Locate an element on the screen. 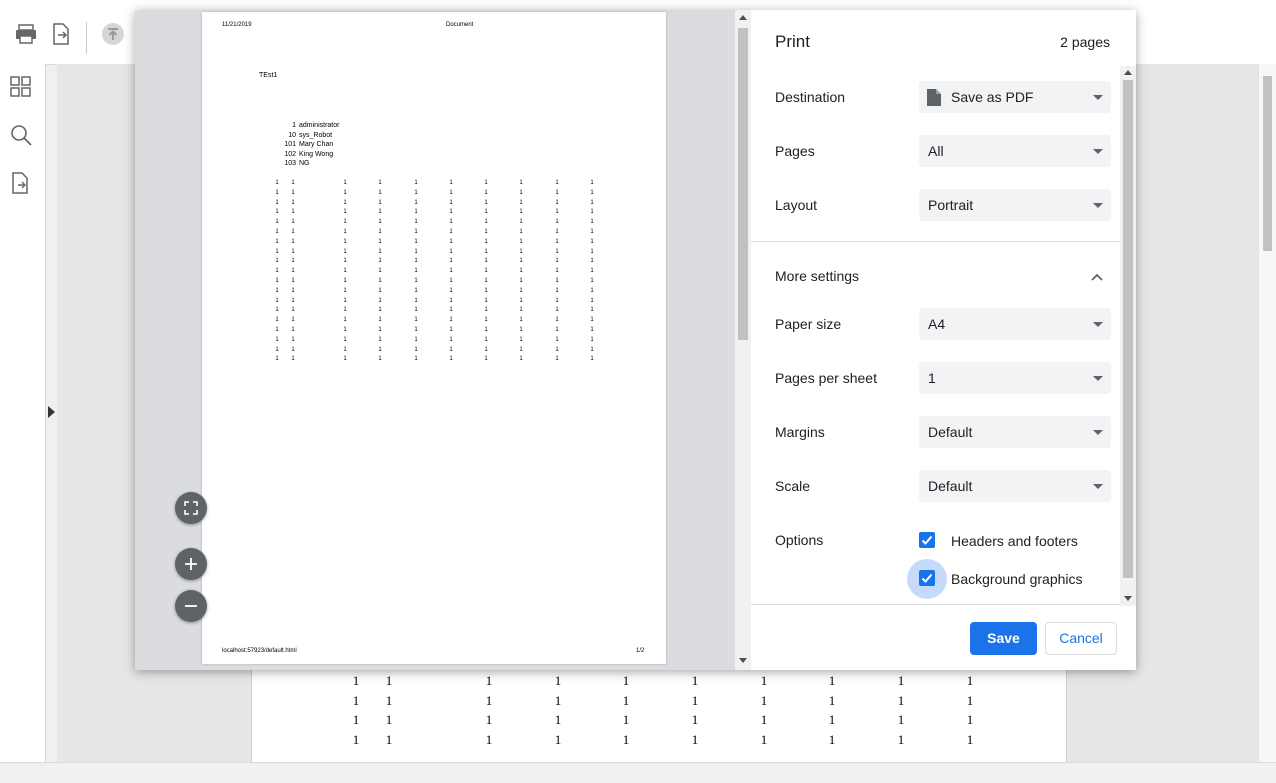  layout-select: Portrait is located at coordinates (1015, 205).